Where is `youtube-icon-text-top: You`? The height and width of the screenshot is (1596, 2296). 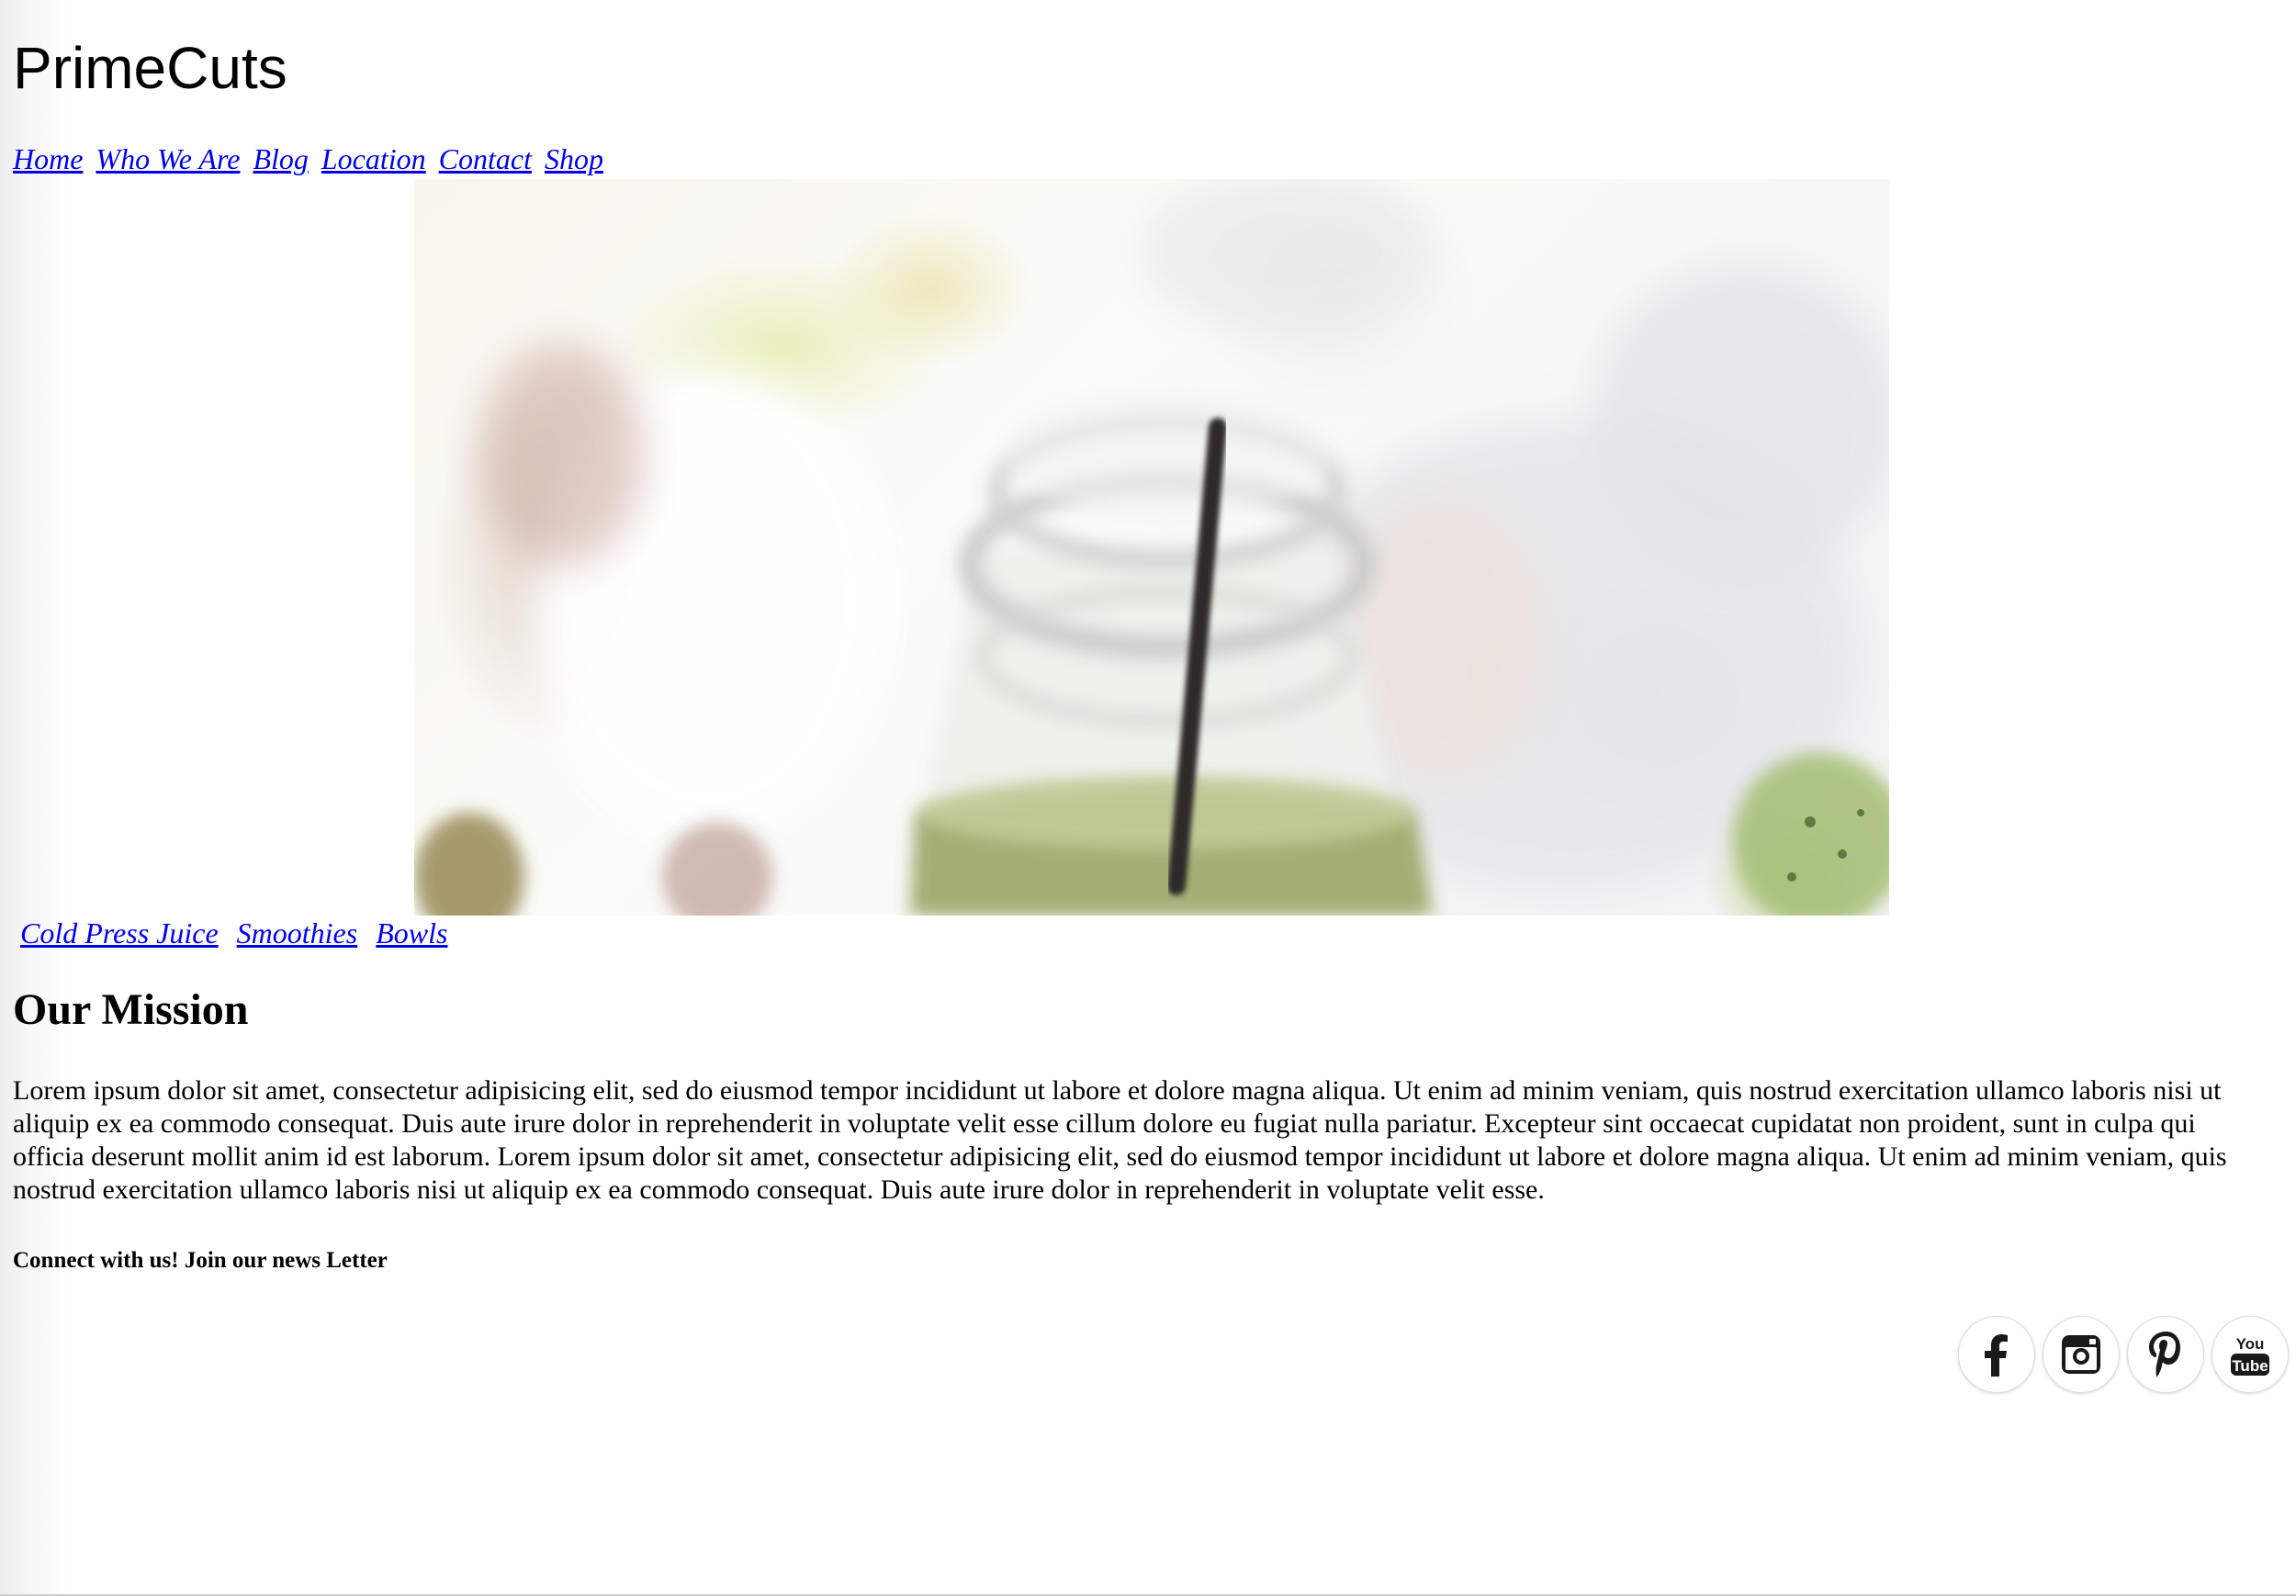
youtube-icon-text-top: You is located at coordinates (2251, 1344).